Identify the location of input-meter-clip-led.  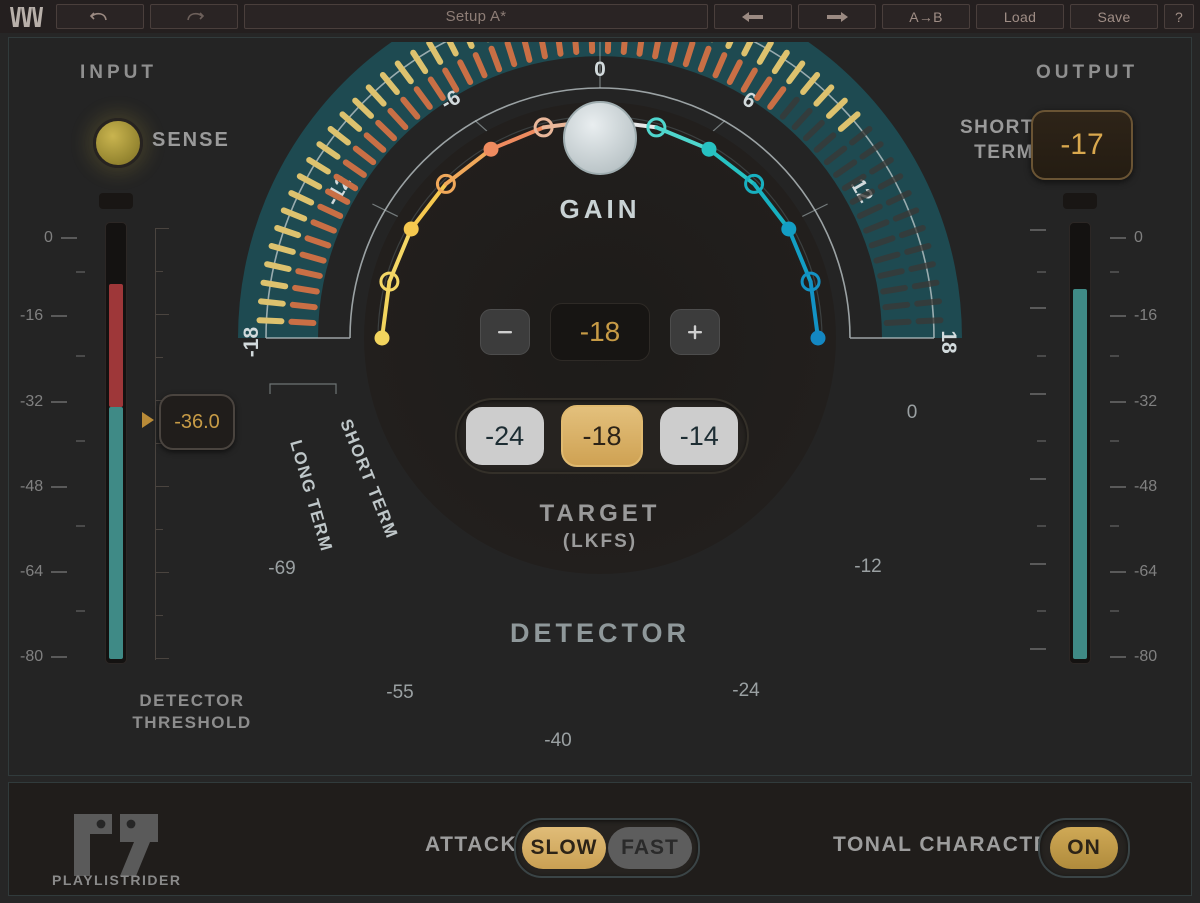
(116, 201).